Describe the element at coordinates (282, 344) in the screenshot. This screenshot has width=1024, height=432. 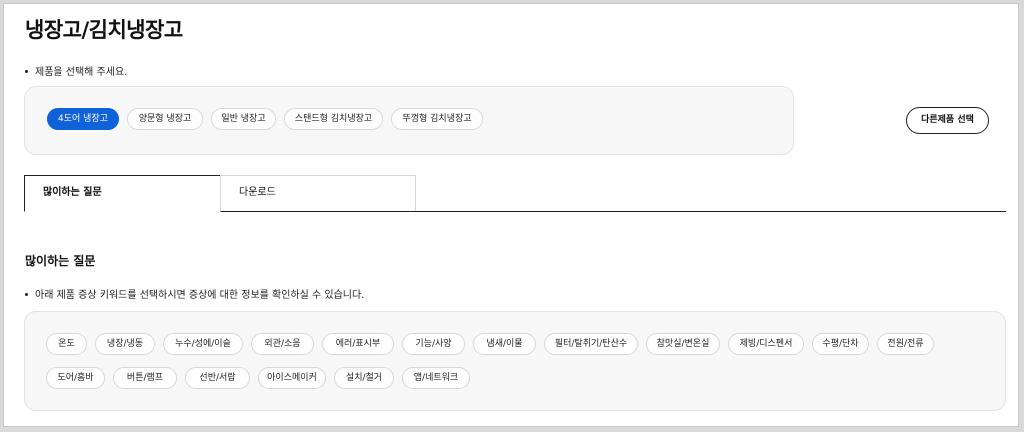
I see `keyword-chip: 외관/소음` at that location.